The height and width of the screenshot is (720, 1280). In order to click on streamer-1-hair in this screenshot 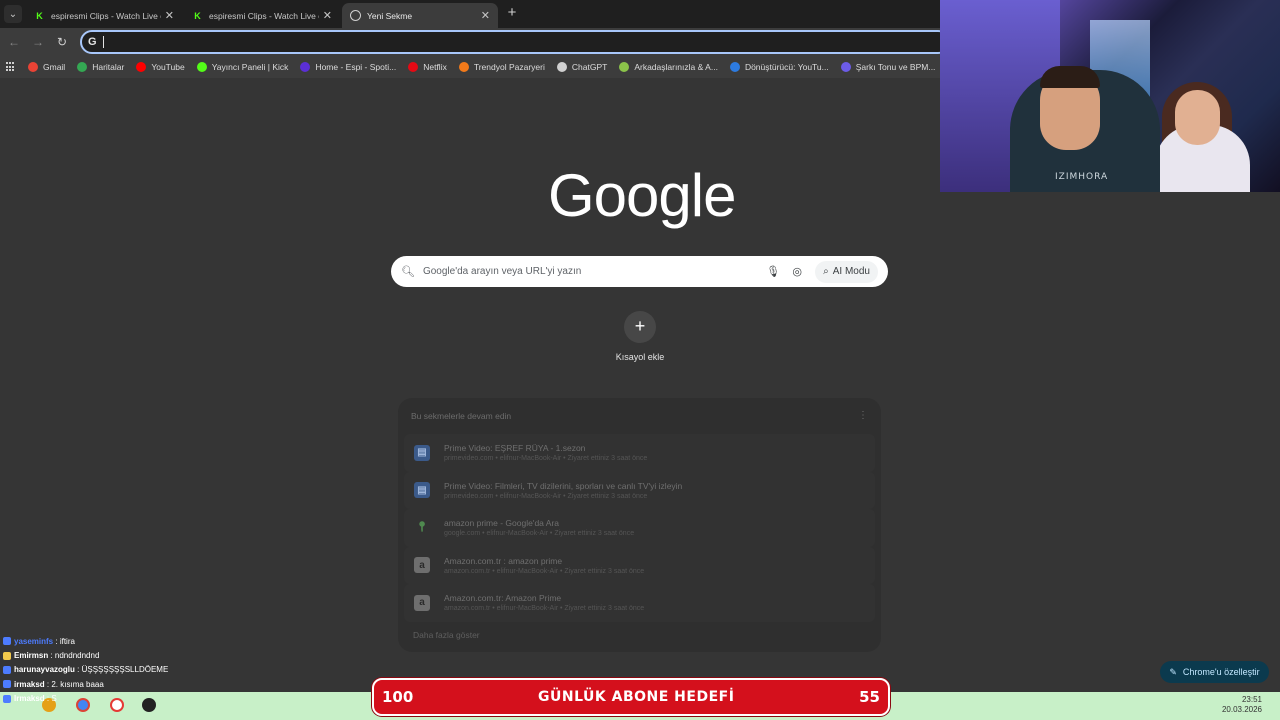, I will do `click(1070, 77)`.